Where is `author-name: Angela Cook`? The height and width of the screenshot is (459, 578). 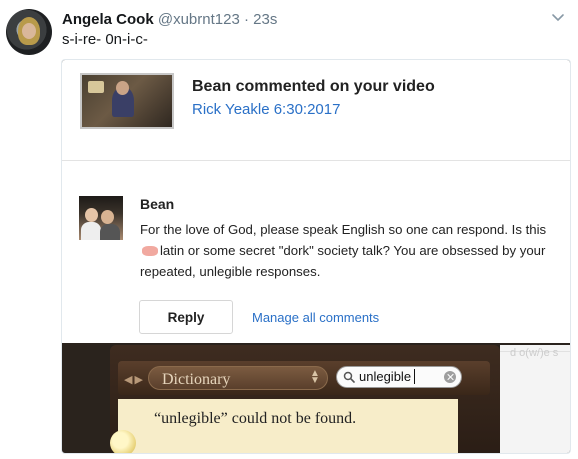 author-name: Angela Cook is located at coordinates (108, 19).